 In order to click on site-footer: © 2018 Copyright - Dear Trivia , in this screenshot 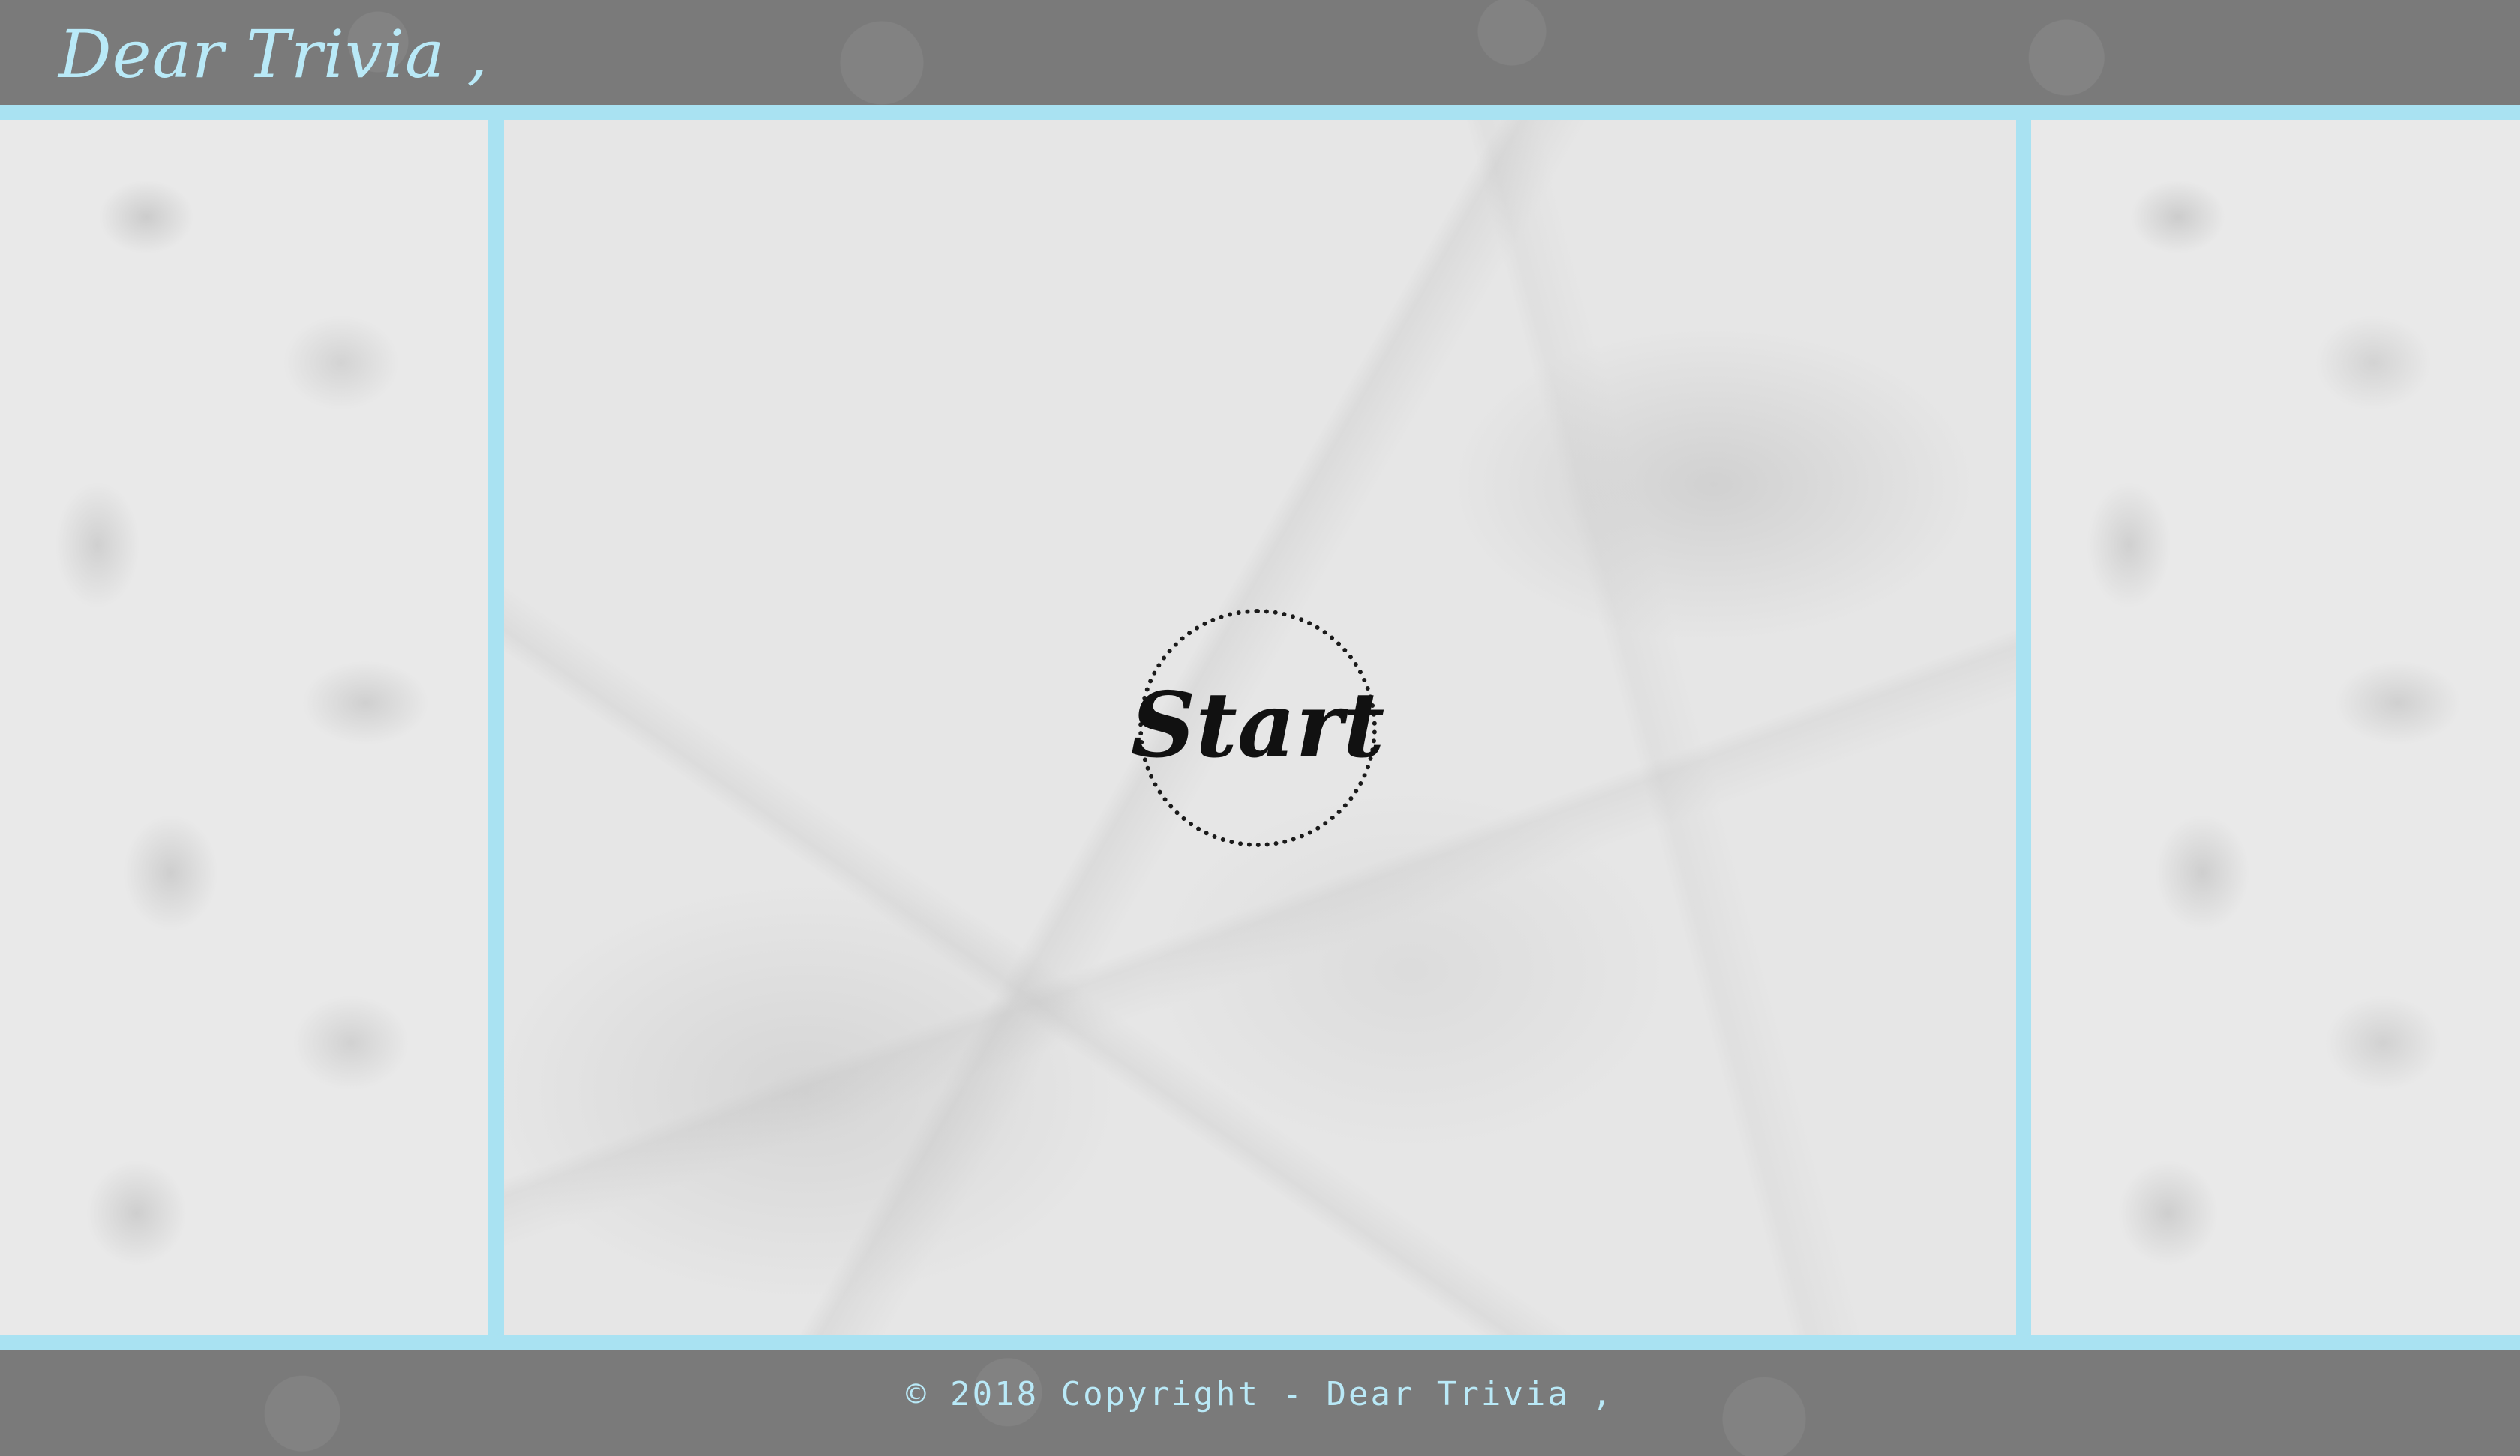, I will do `click(1260, 1395)`.